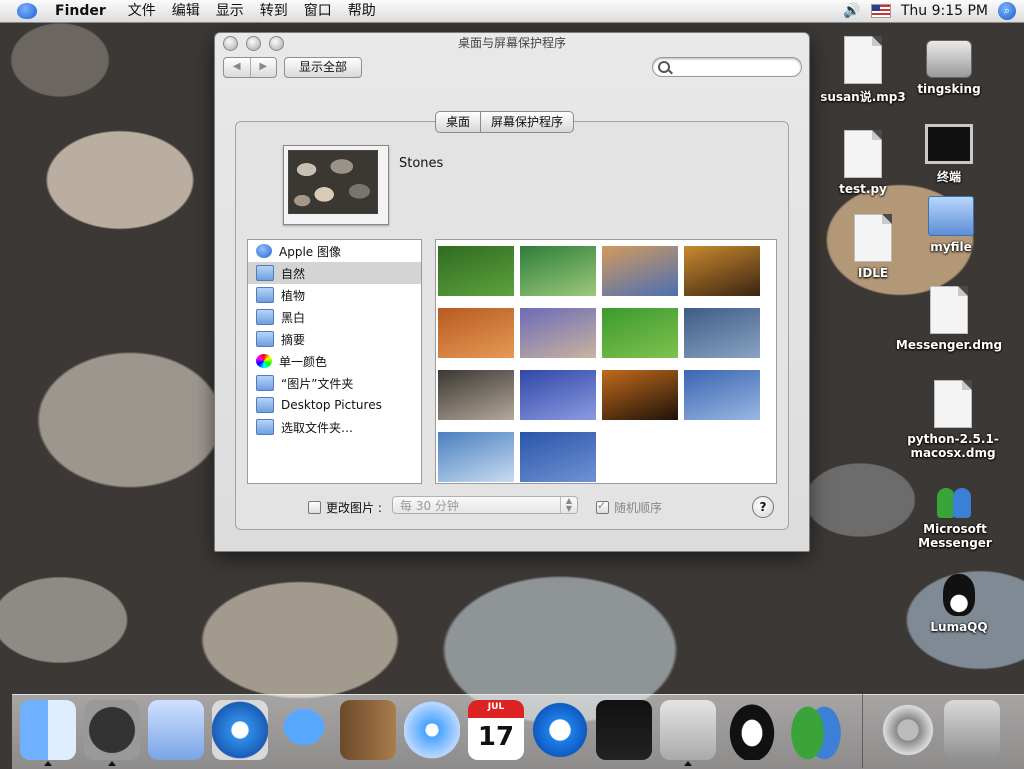 The image size is (1024, 769). Describe the element at coordinates (568, 505) in the screenshot. I see `popup-arrows-icon: ▲ ▼` at that location.